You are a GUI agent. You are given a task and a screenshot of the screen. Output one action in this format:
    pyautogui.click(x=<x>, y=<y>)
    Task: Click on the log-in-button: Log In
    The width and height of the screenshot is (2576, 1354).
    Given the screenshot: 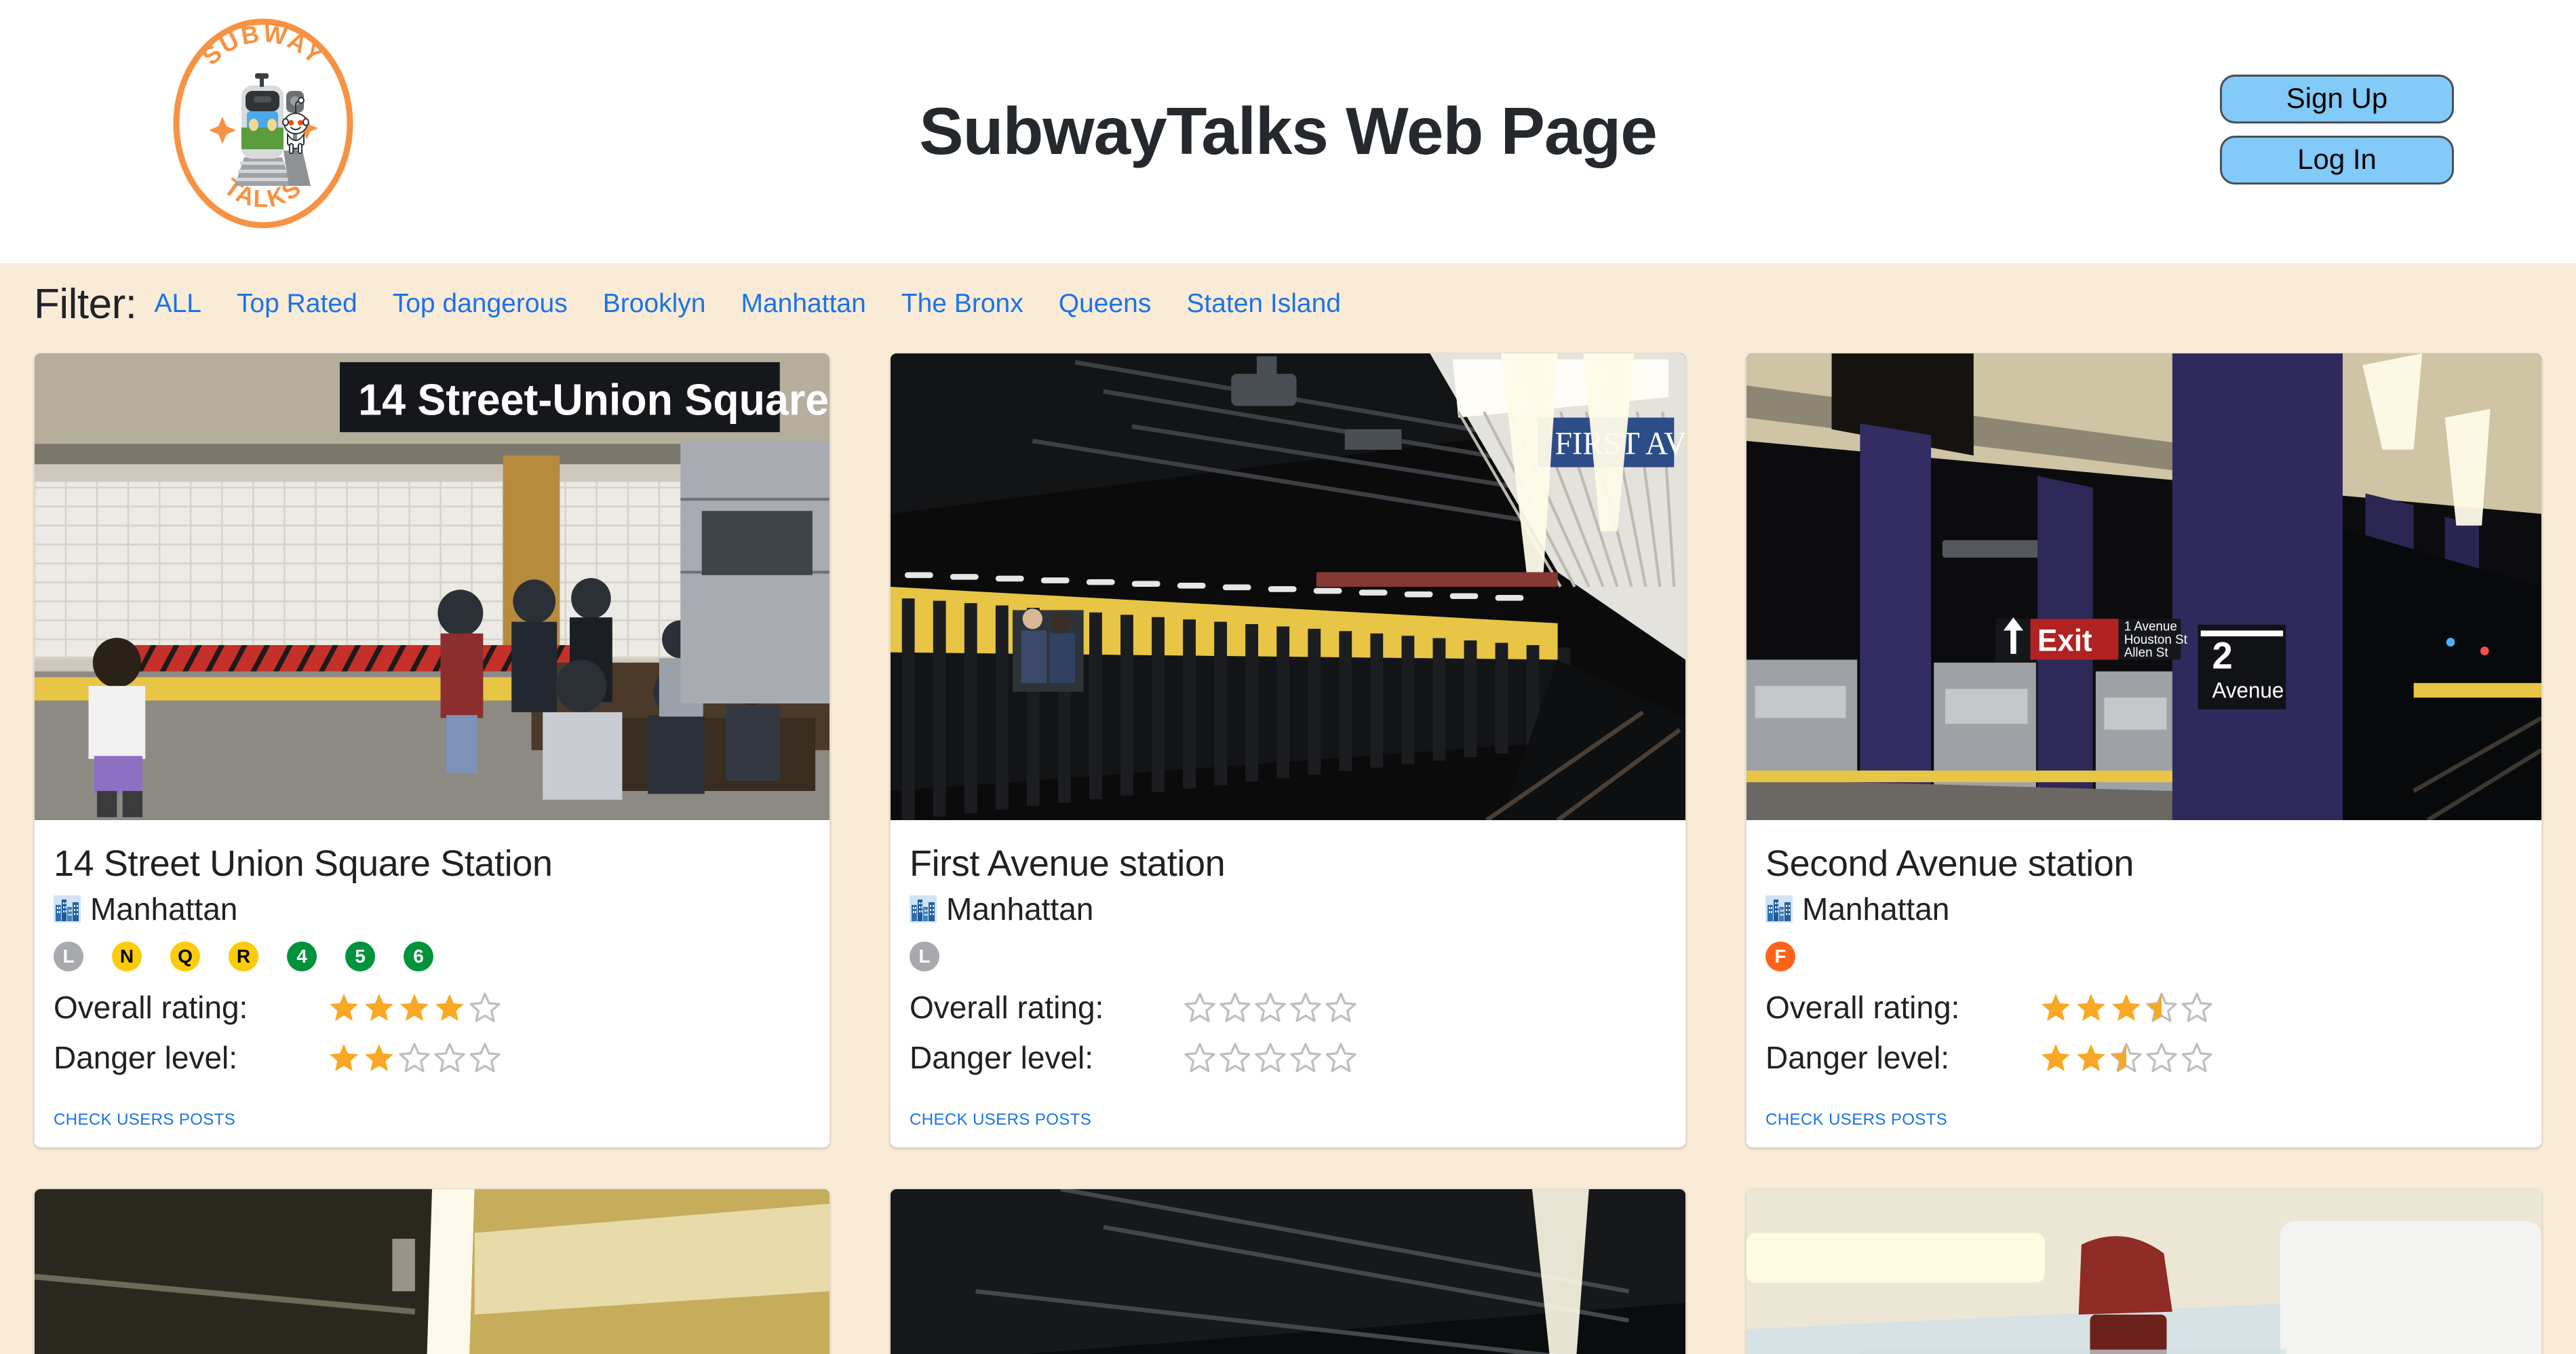 What is the action you would take?
    pyautogui.click(x=2337, y=160)
    